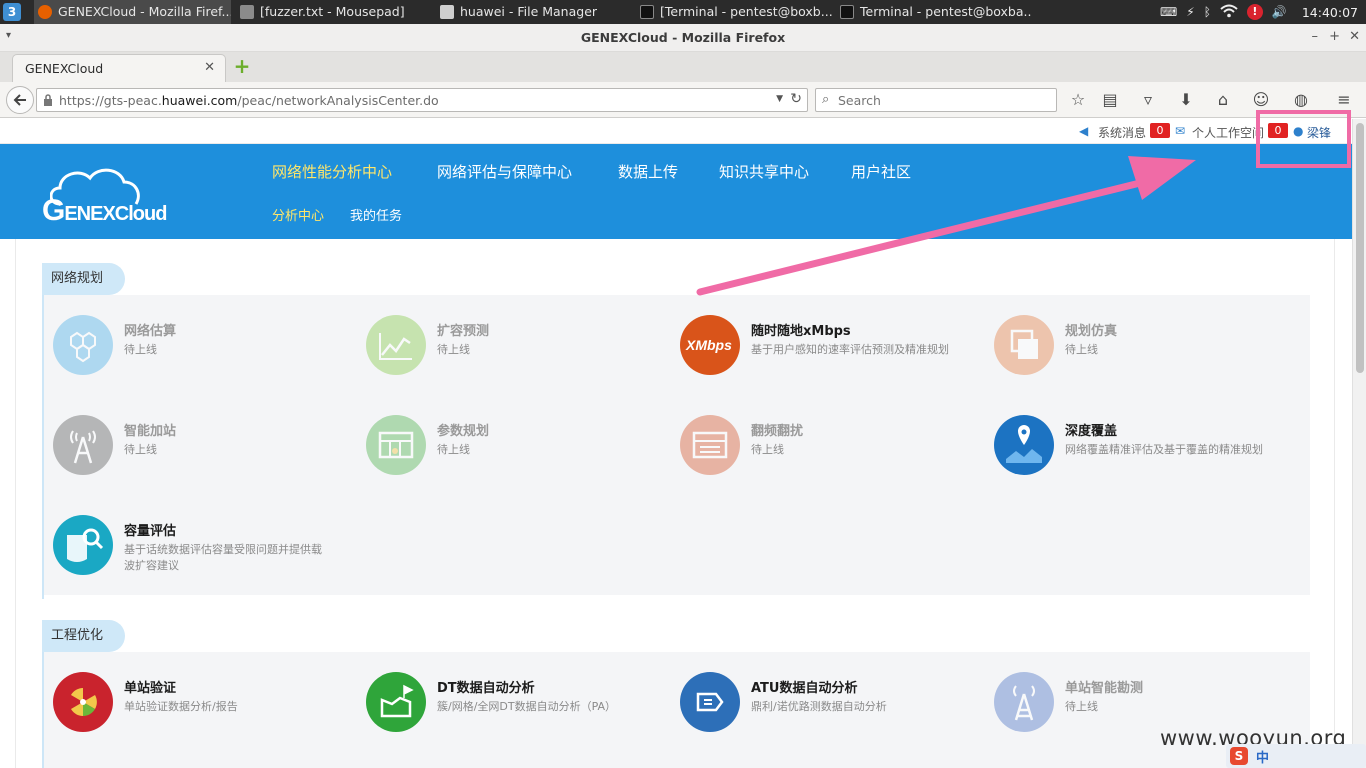 The image size is (1366, 768). I want to click on parameter-grid-icon, so click(396, 445).